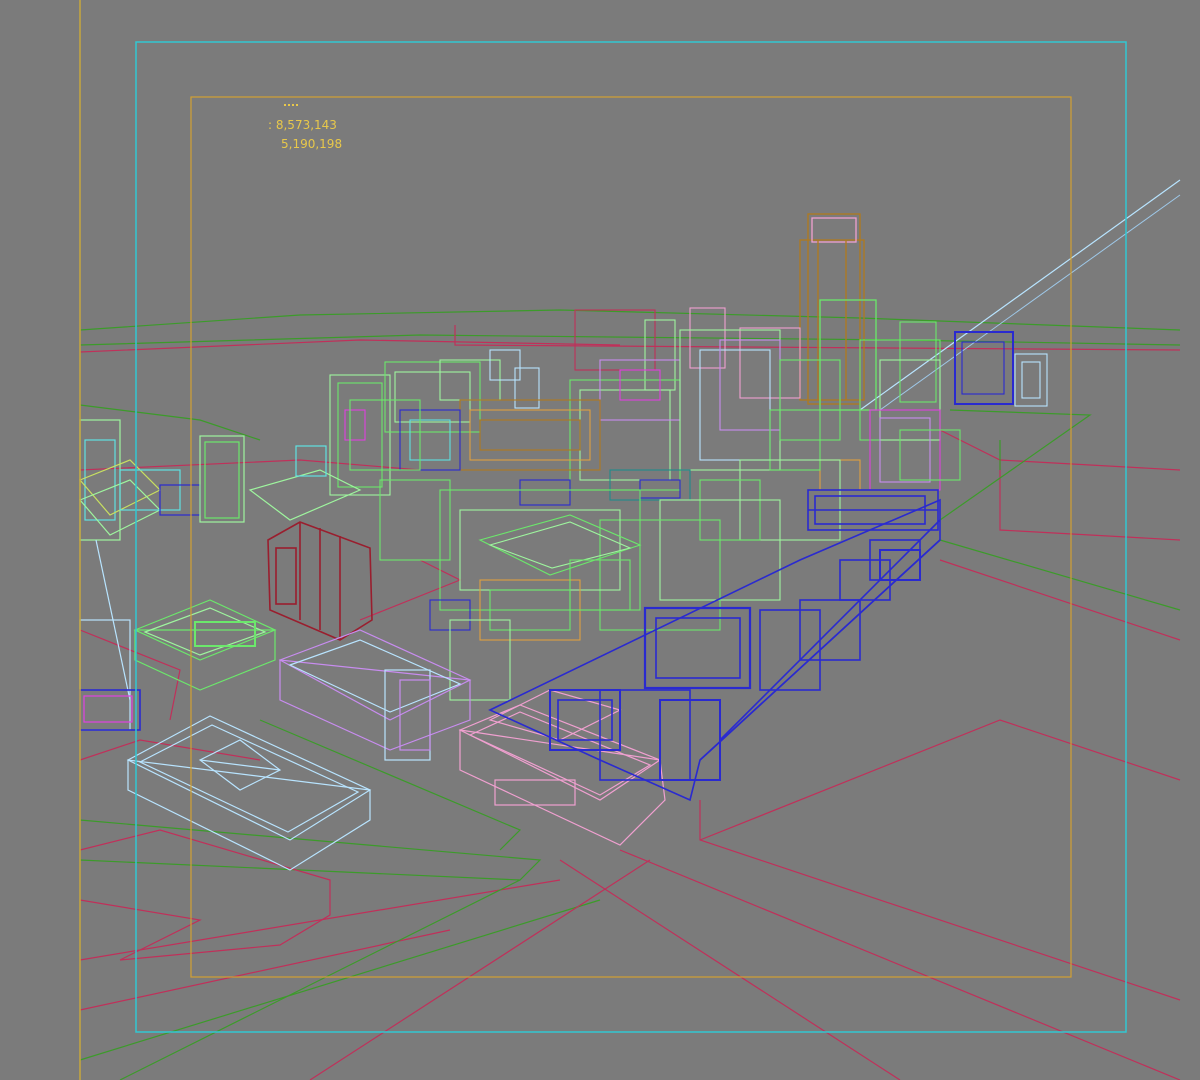 Image resolution: width=1200 pixels, height=1080 pixels. I want to click on camera-target-line, so click(1020, 295).